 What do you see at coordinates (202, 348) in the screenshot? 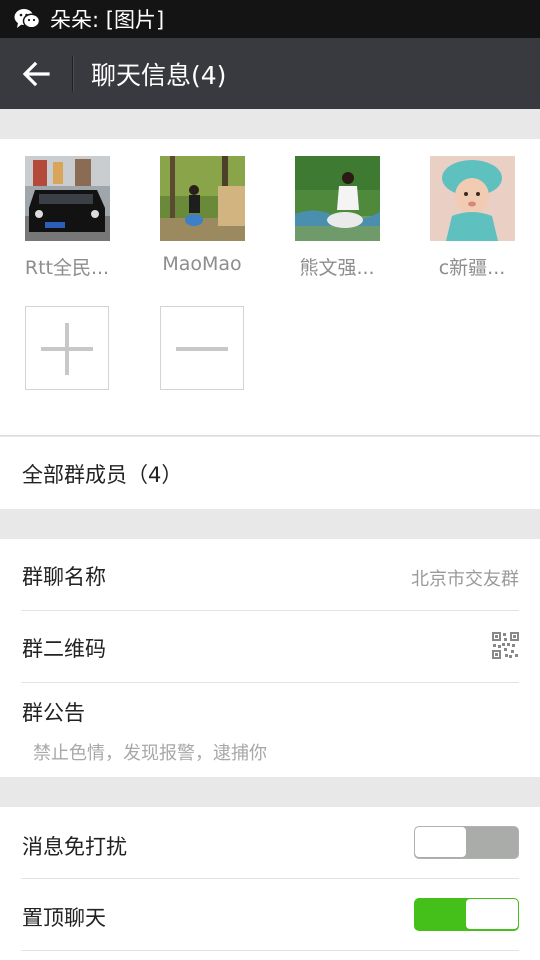
I see `remove-member-button` at bounding box center [202, 348].